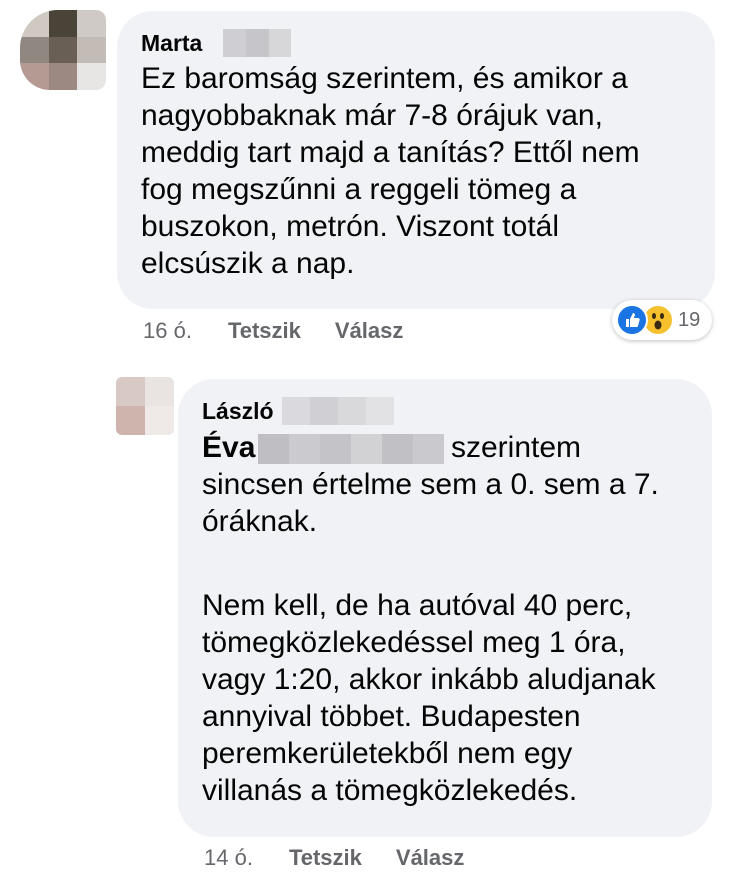 Image resolution: width=750 pixels, height=896 pixels. I want to click on comment-line: nagyobbaknak már 7-8 órájuk van,, so click(372, 115).